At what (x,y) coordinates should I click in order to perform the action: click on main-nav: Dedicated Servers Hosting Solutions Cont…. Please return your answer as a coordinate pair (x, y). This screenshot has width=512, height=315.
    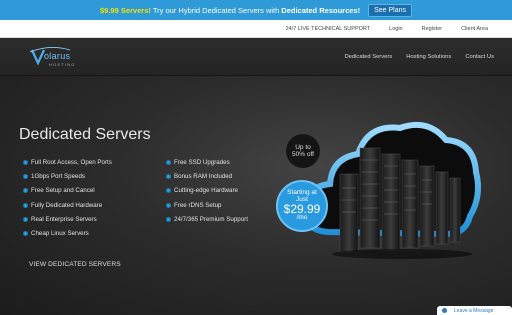
    Looking at the image, I should click on (413, 57).